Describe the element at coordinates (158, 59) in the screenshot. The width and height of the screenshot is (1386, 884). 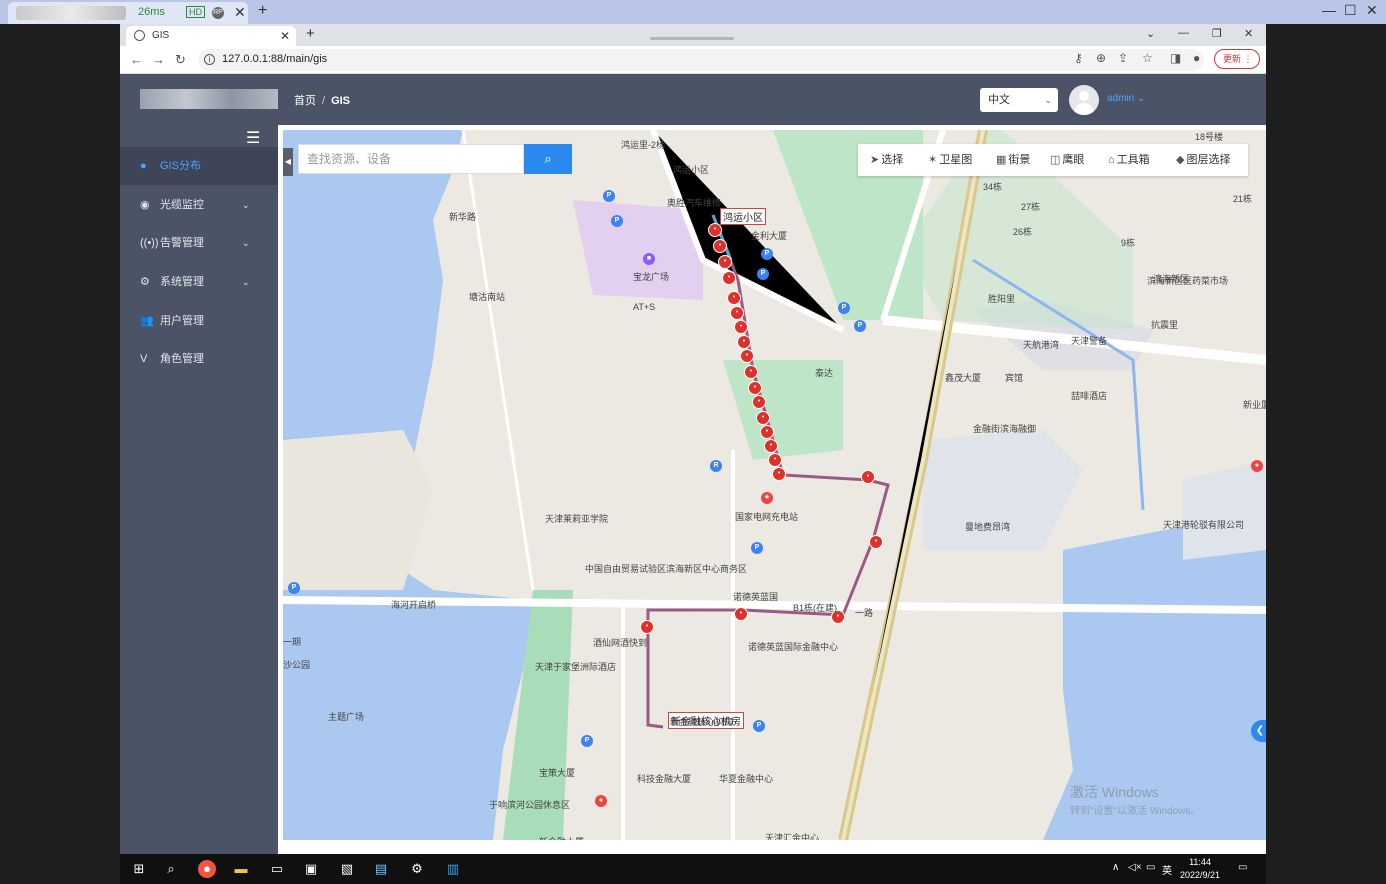
I see `forward-icon: →` at that location.